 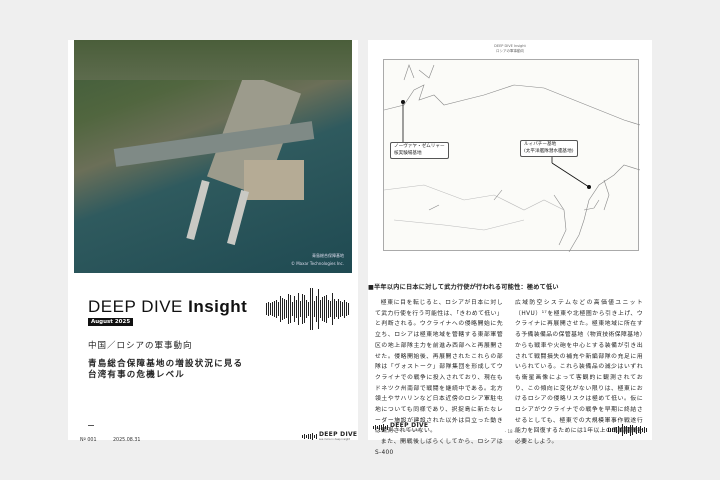 I want to click on subtitle: 中国／ロシアの軍事動向, so click(x=140, y=346).